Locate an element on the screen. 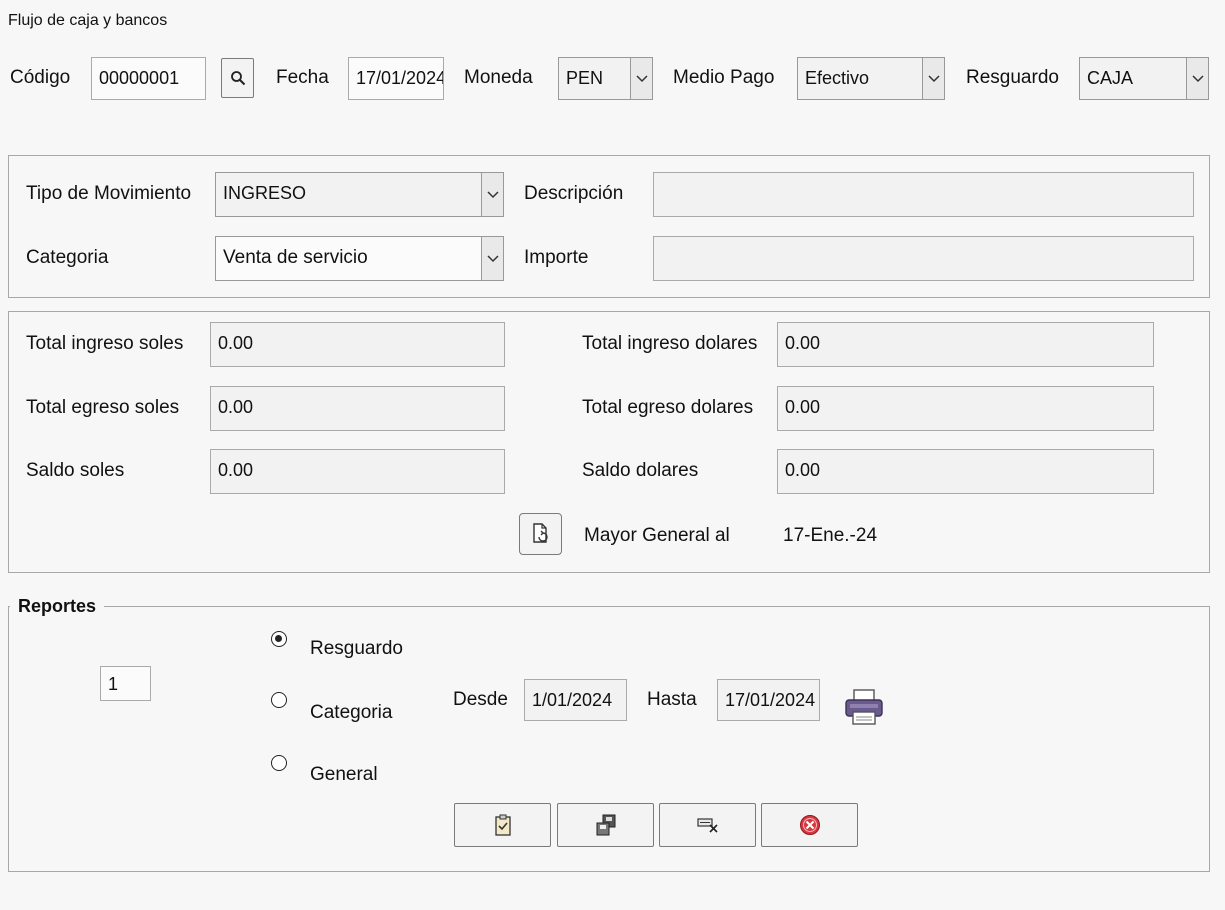 The image size is (1225, 910). desde-label: Desde is located at coordinates (480, 699).